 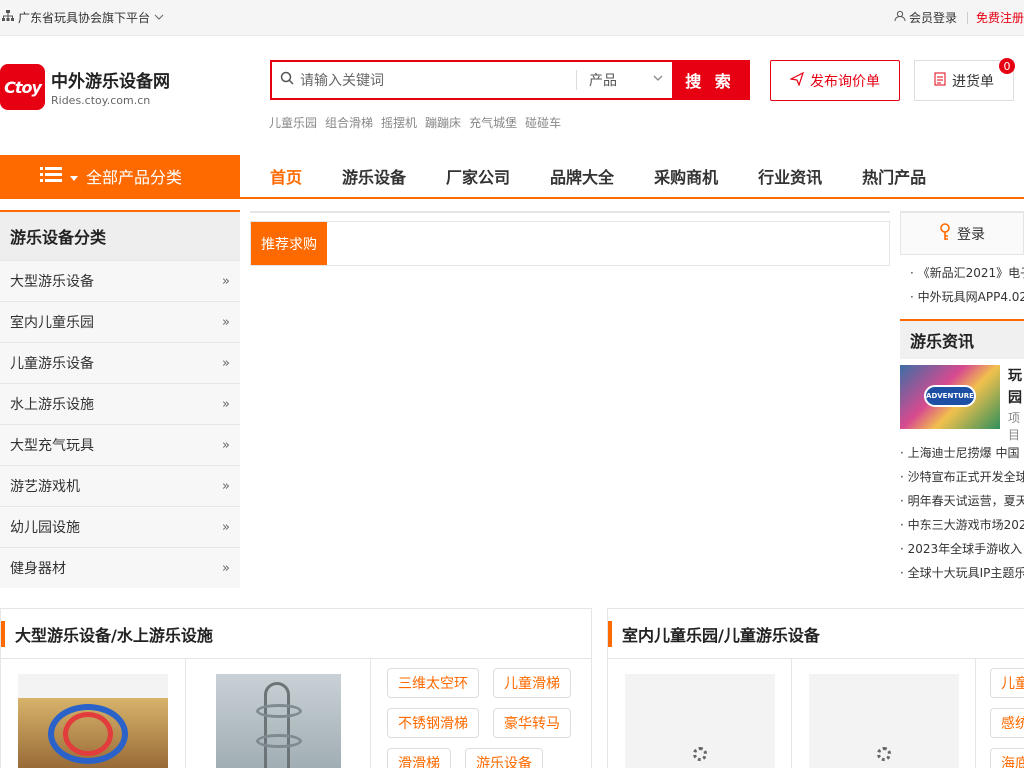 What do you see at coordinates (430, 80) in the screenshot?
I see `search-input` at bounding box center [430, 80].